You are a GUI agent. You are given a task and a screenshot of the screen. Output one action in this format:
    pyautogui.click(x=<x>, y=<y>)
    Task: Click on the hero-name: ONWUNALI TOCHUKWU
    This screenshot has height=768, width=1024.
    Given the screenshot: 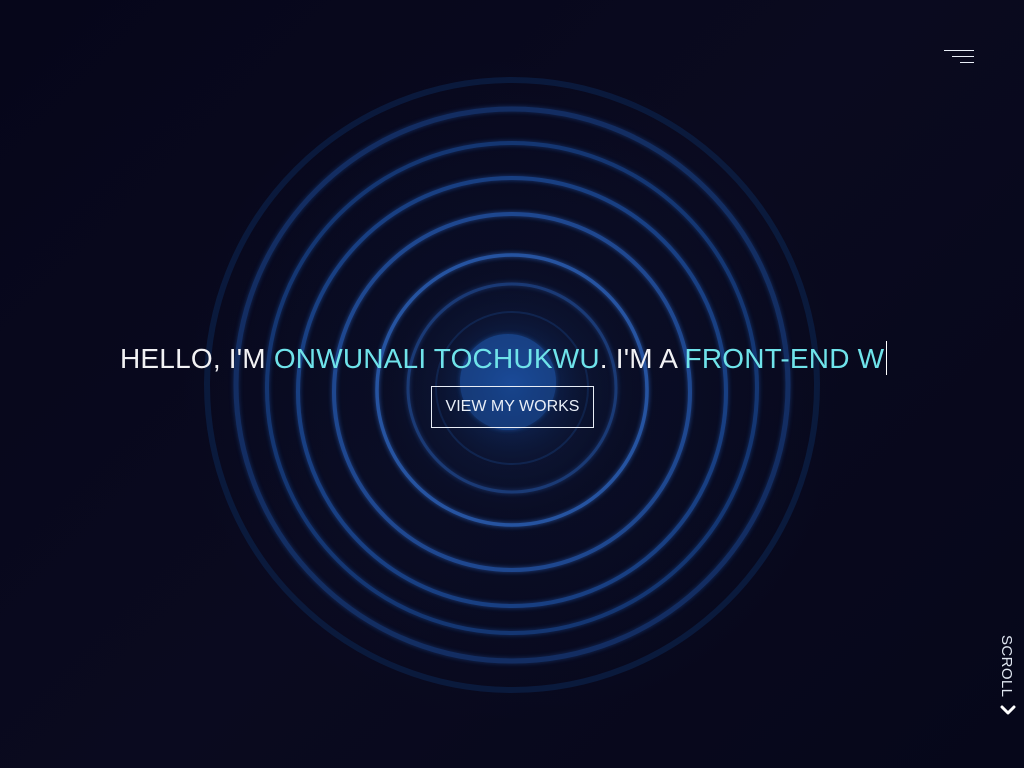 What is the action you would take?
    pyautogui.click(x=436, y=358)
    